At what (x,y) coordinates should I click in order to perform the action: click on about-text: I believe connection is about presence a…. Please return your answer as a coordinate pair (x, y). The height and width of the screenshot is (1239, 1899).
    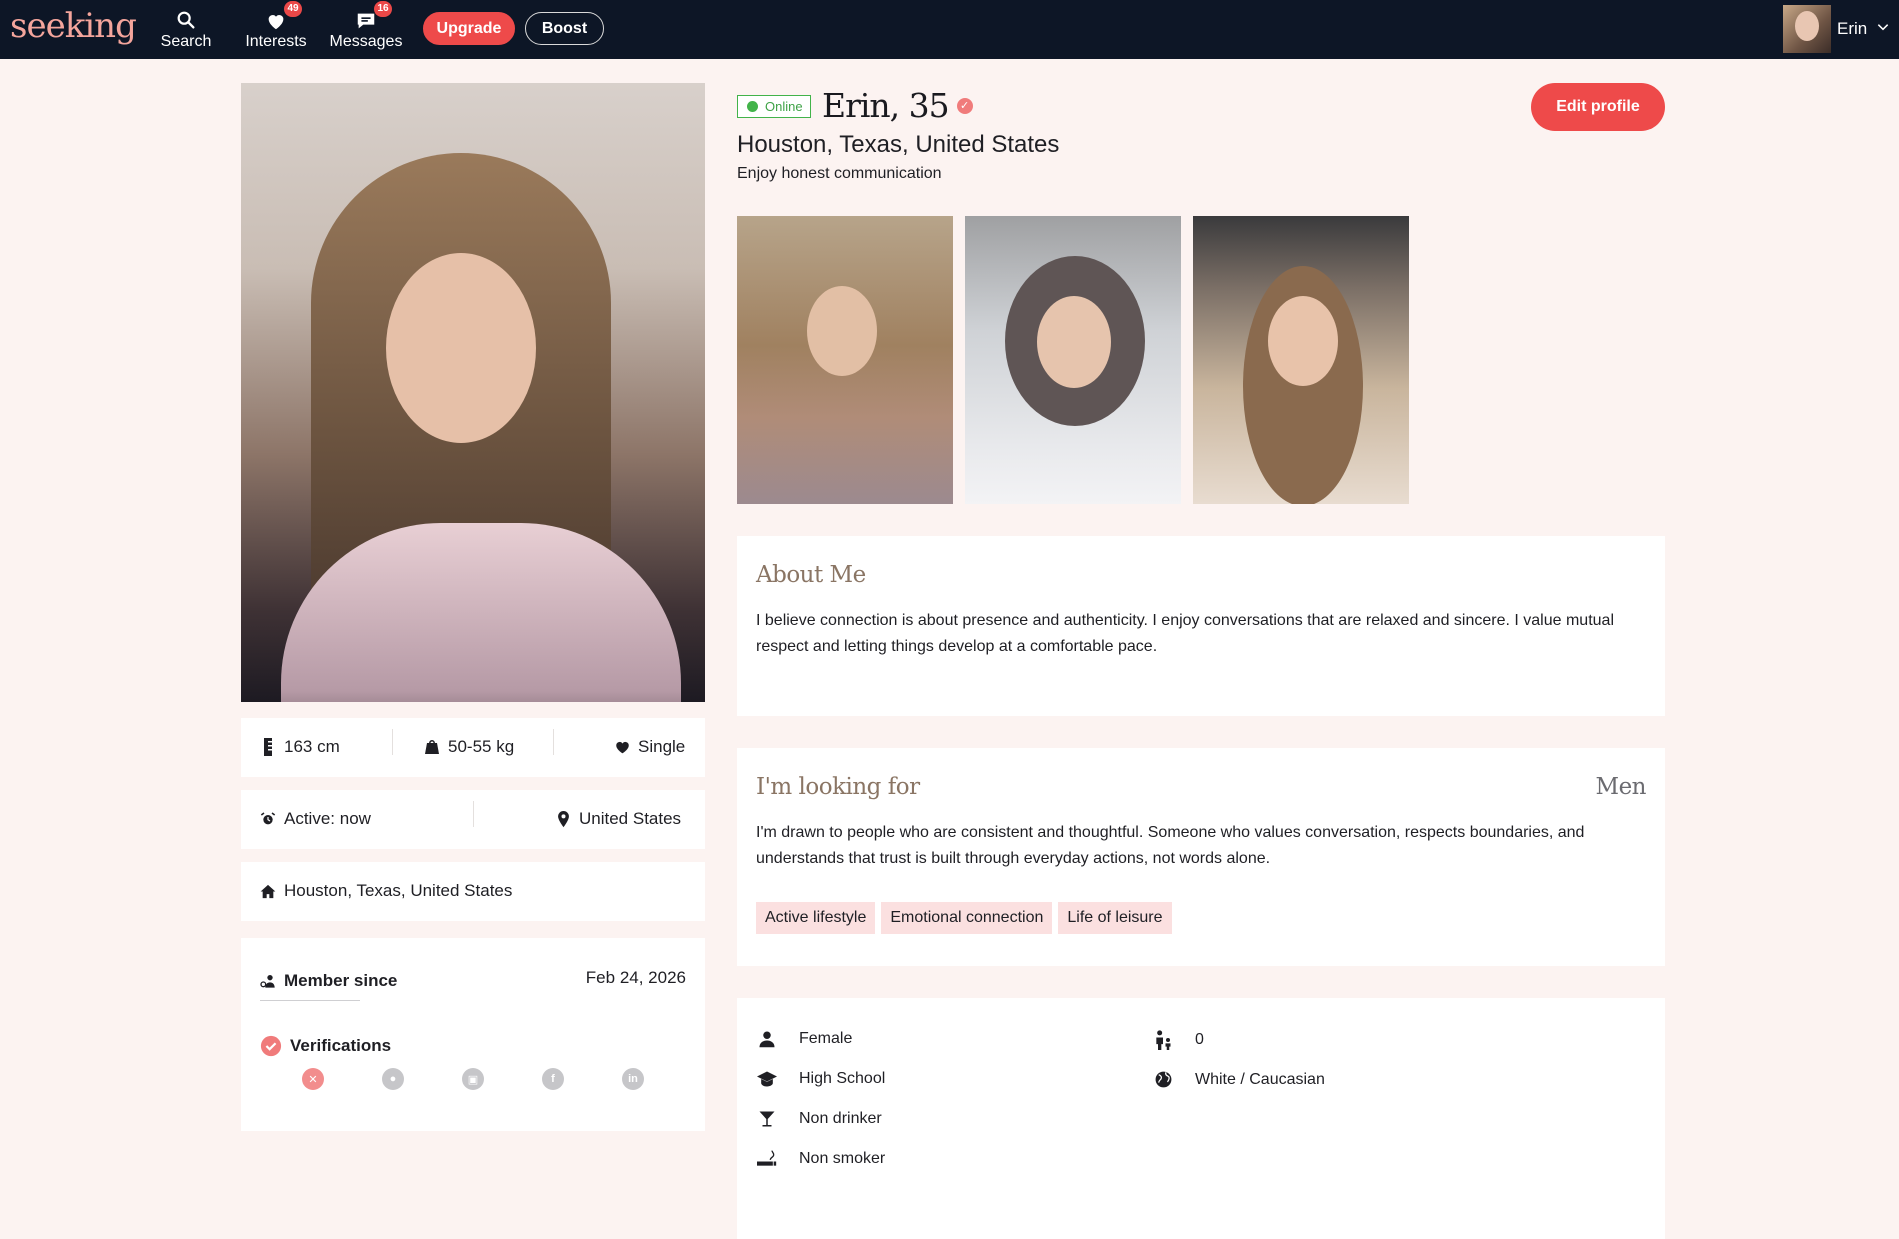
    Looking at the image, I should click on (1185, 633).